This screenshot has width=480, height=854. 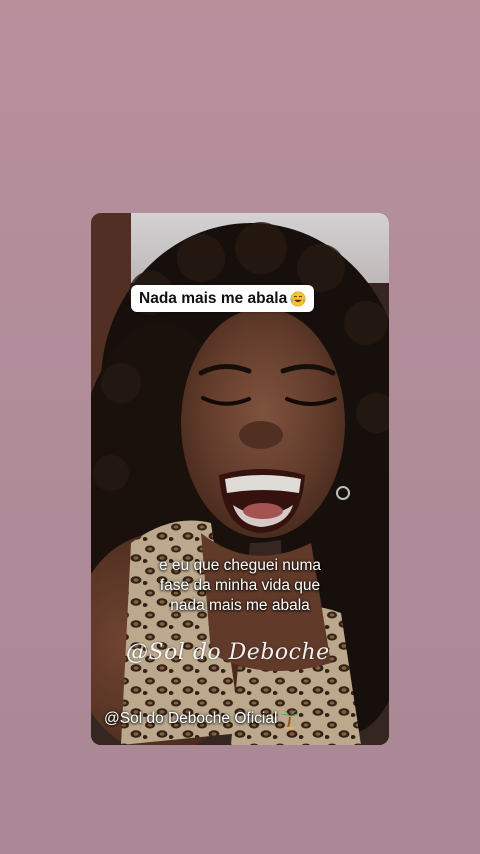 I want to click on palm-tree-icon, so click(x=290, y=719).